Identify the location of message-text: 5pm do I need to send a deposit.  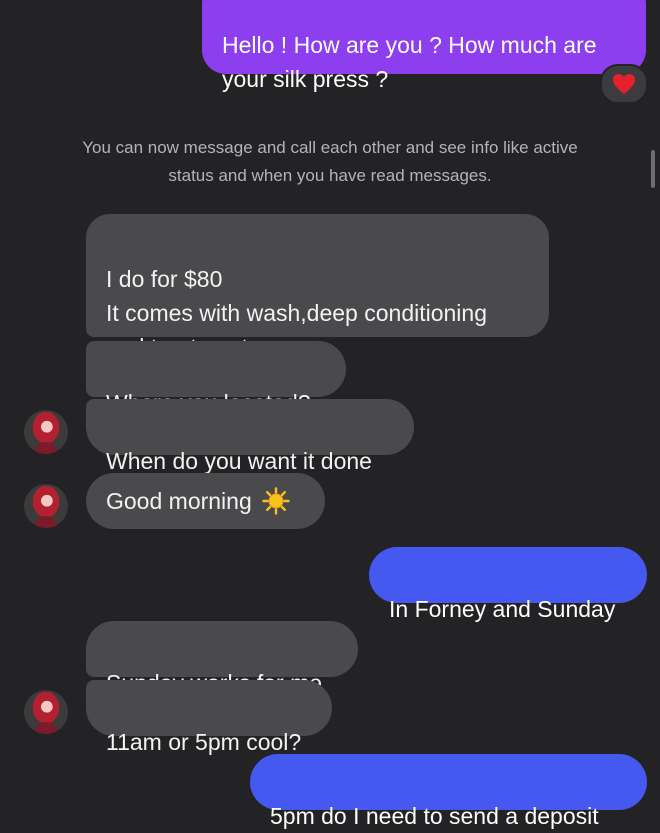
(434, 816).